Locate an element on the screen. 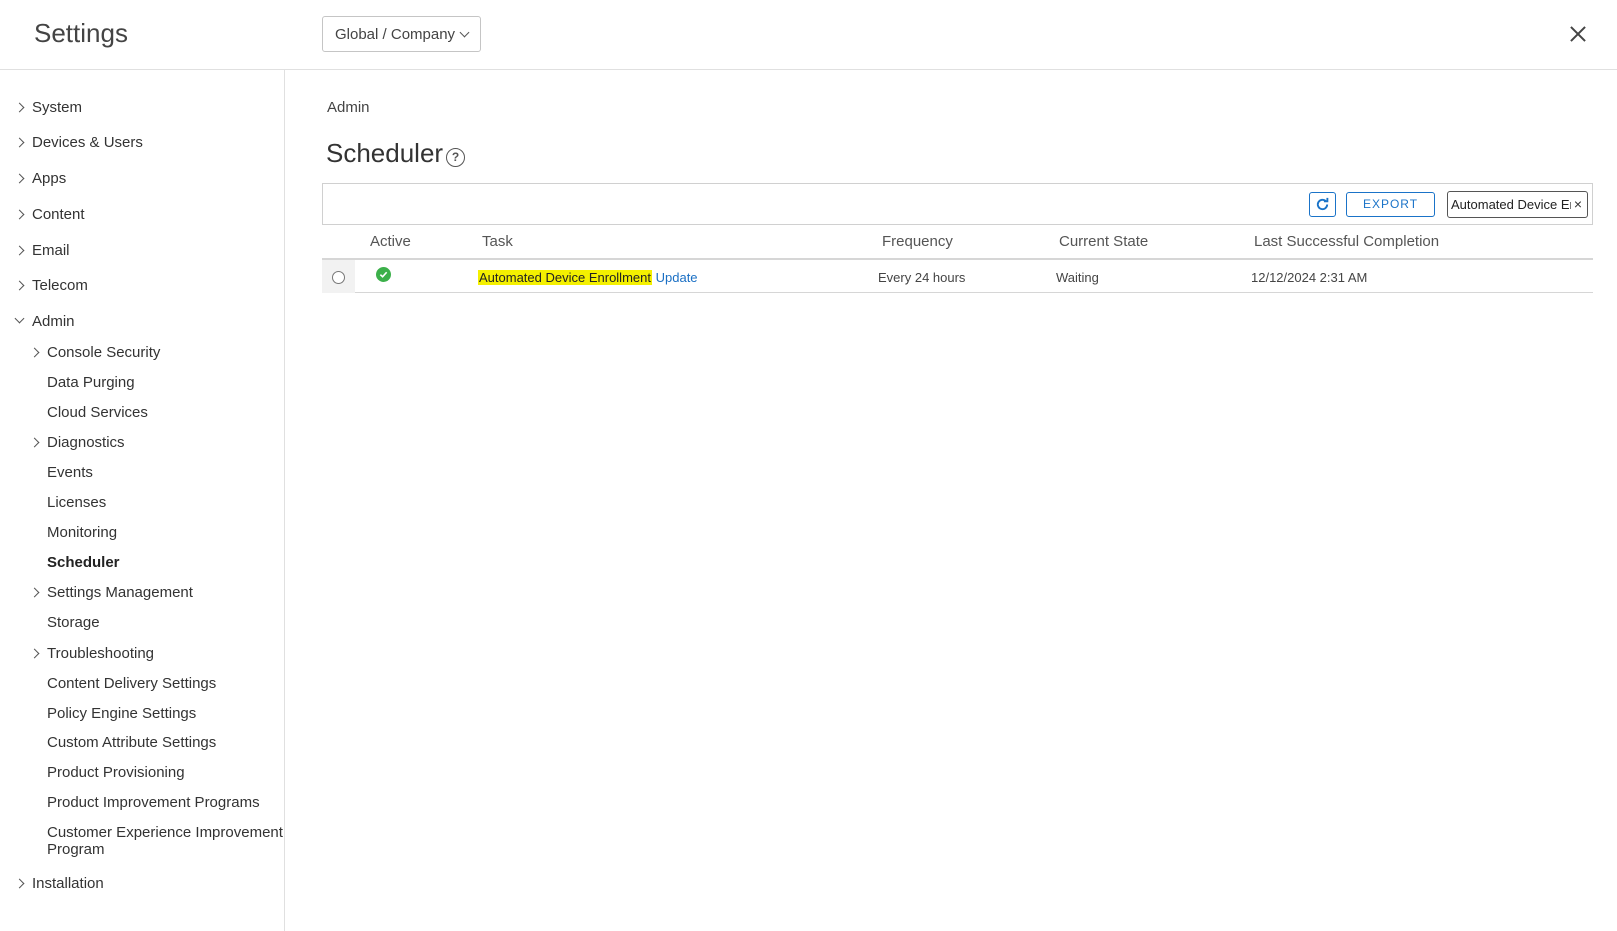 This screenshot has height=931, width=1617. export-button: EXPORT is located at coordinates (1390, 204).